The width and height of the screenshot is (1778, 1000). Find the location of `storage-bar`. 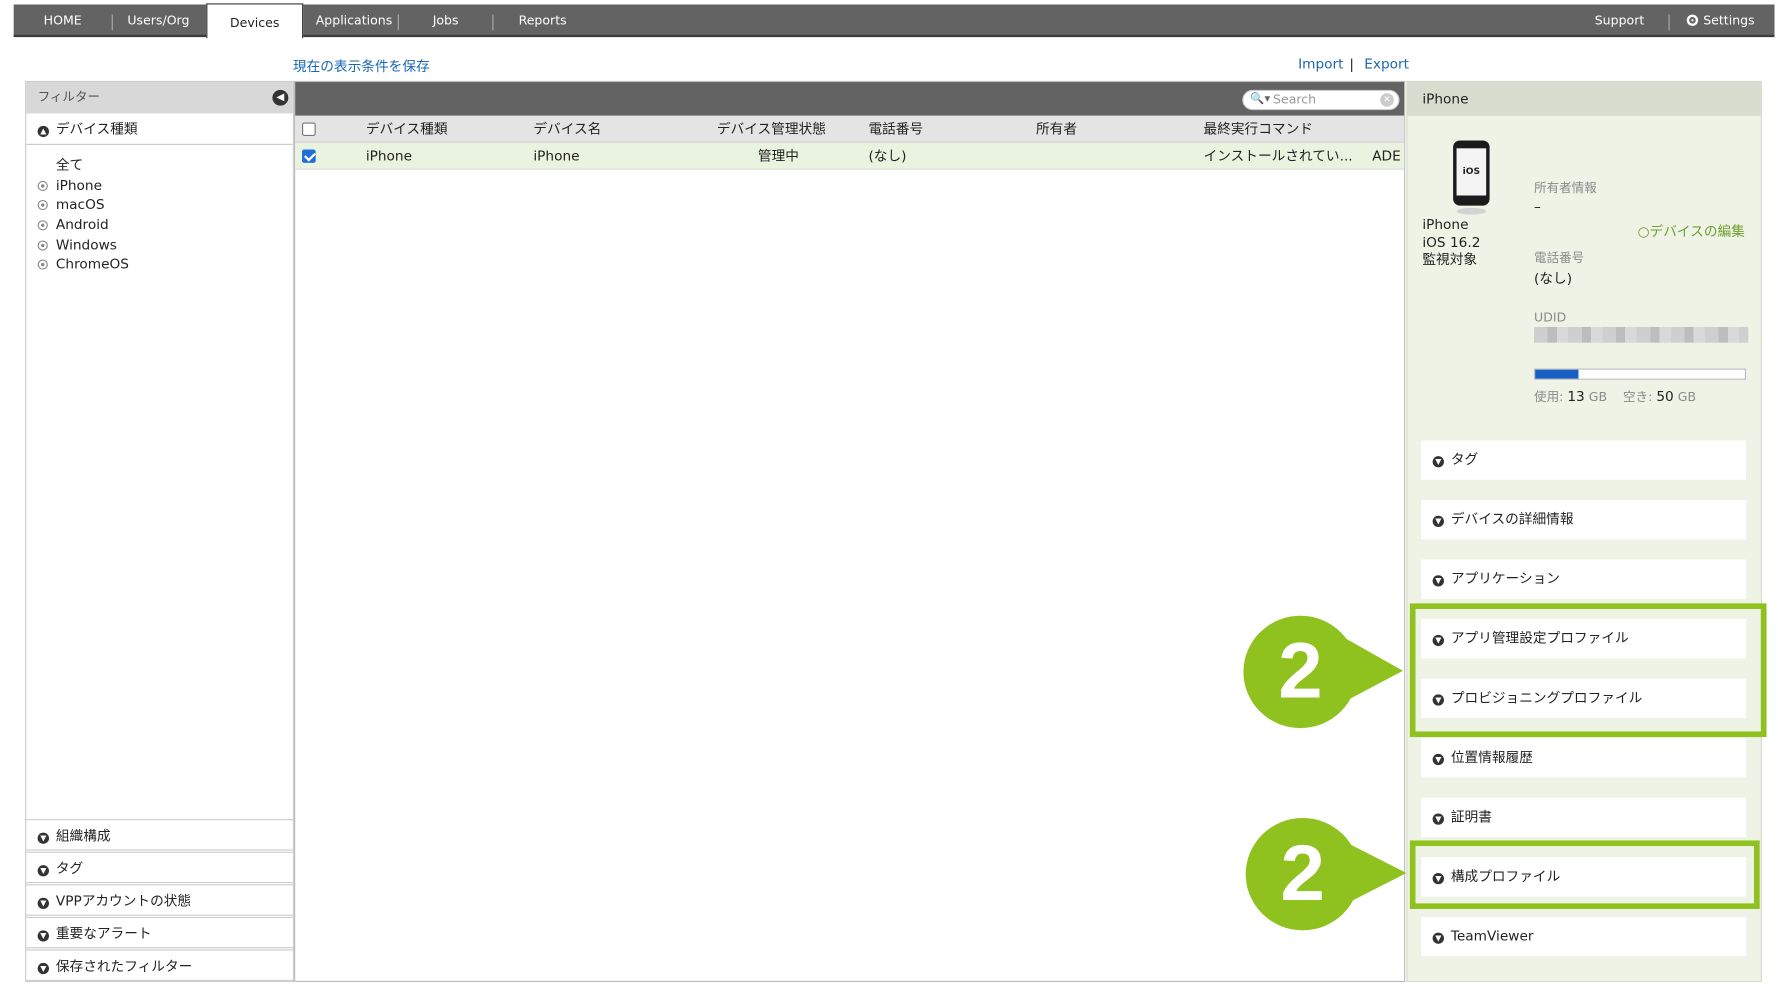

storage-bar is located at coordinates (1640, 374).